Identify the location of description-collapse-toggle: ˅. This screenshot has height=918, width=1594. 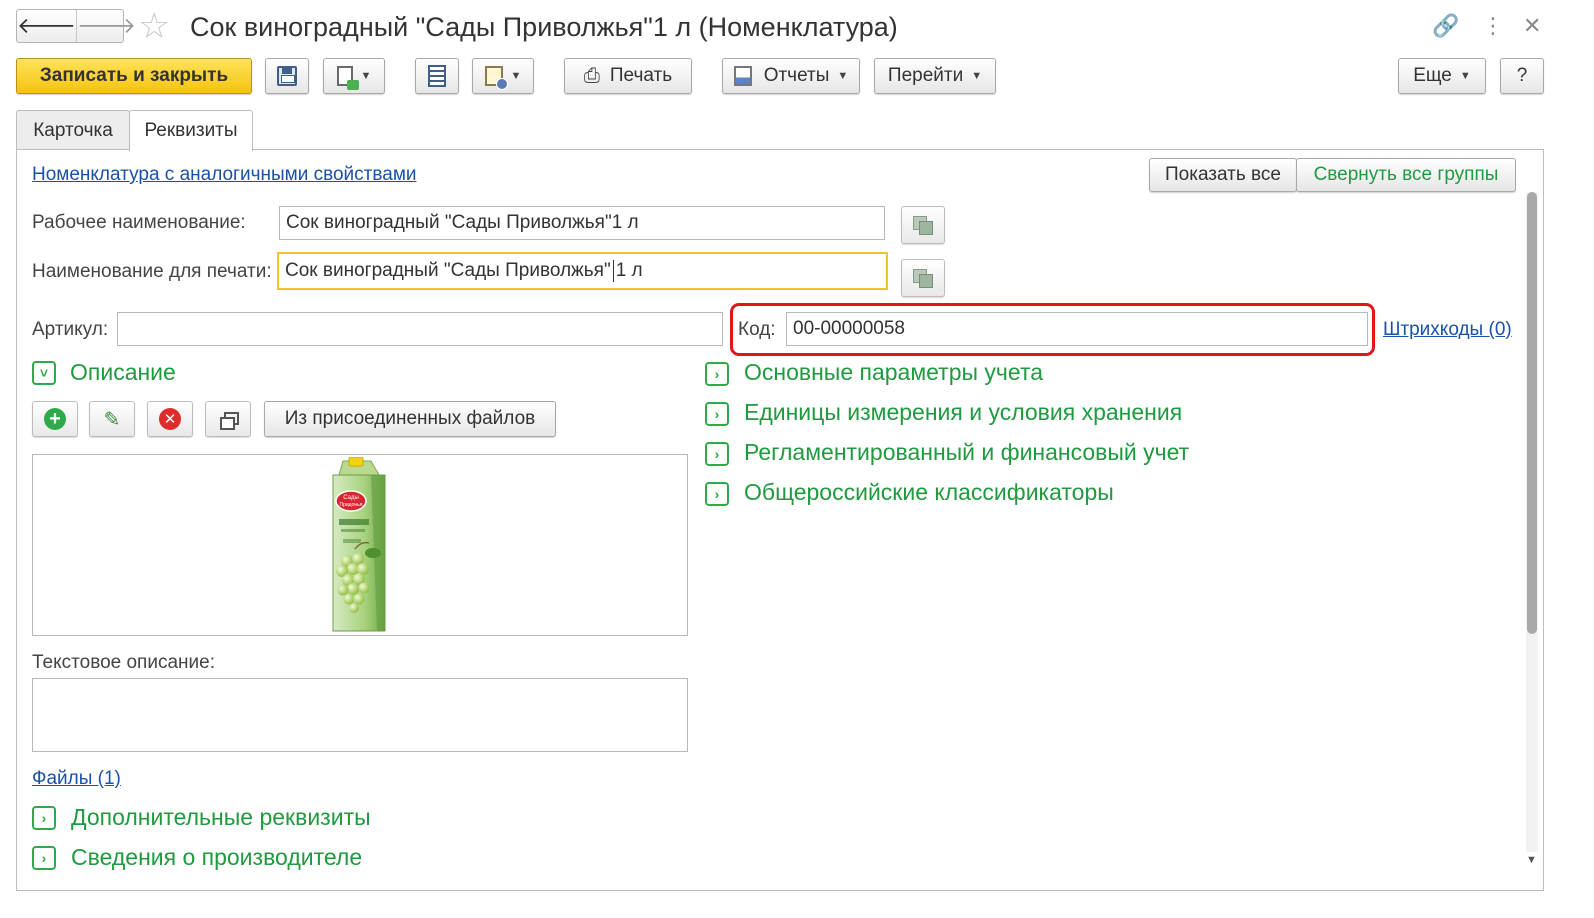
(44, 373).